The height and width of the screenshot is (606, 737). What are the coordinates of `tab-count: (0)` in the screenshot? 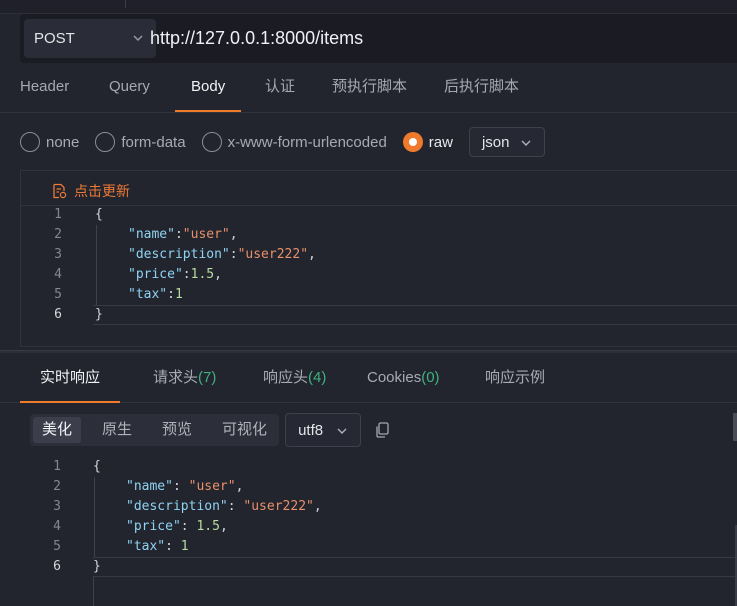 It's located at (430, 377).